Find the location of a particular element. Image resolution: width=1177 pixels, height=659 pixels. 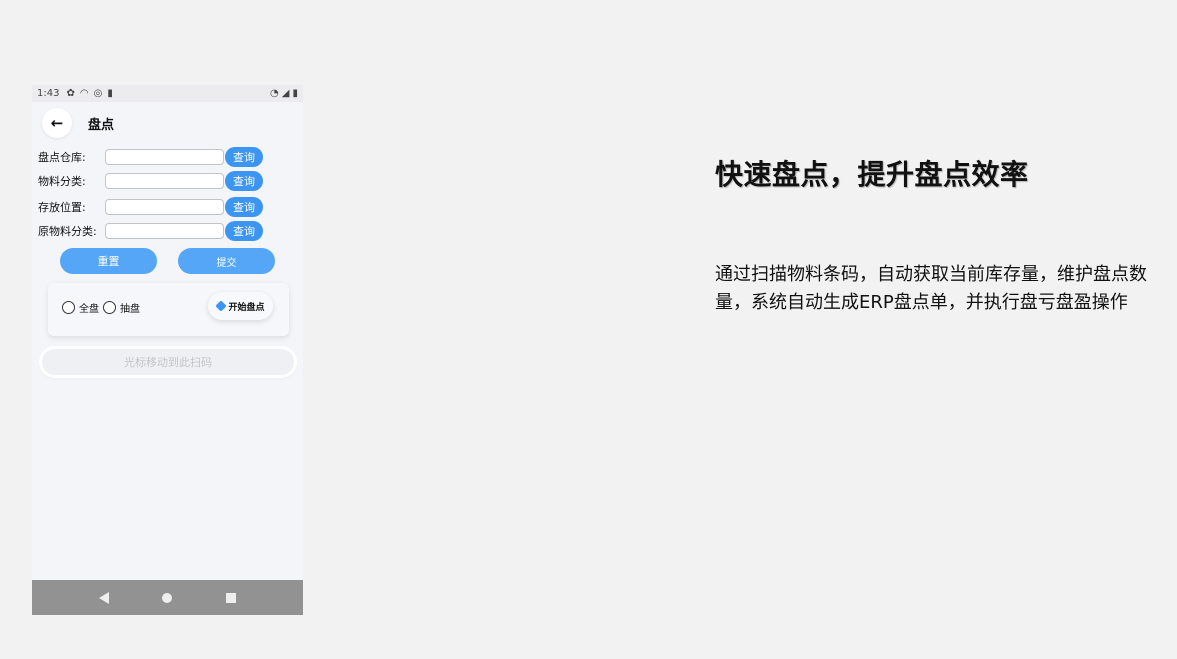

gear-icon: ✿ is located at coordinates (70, 93).